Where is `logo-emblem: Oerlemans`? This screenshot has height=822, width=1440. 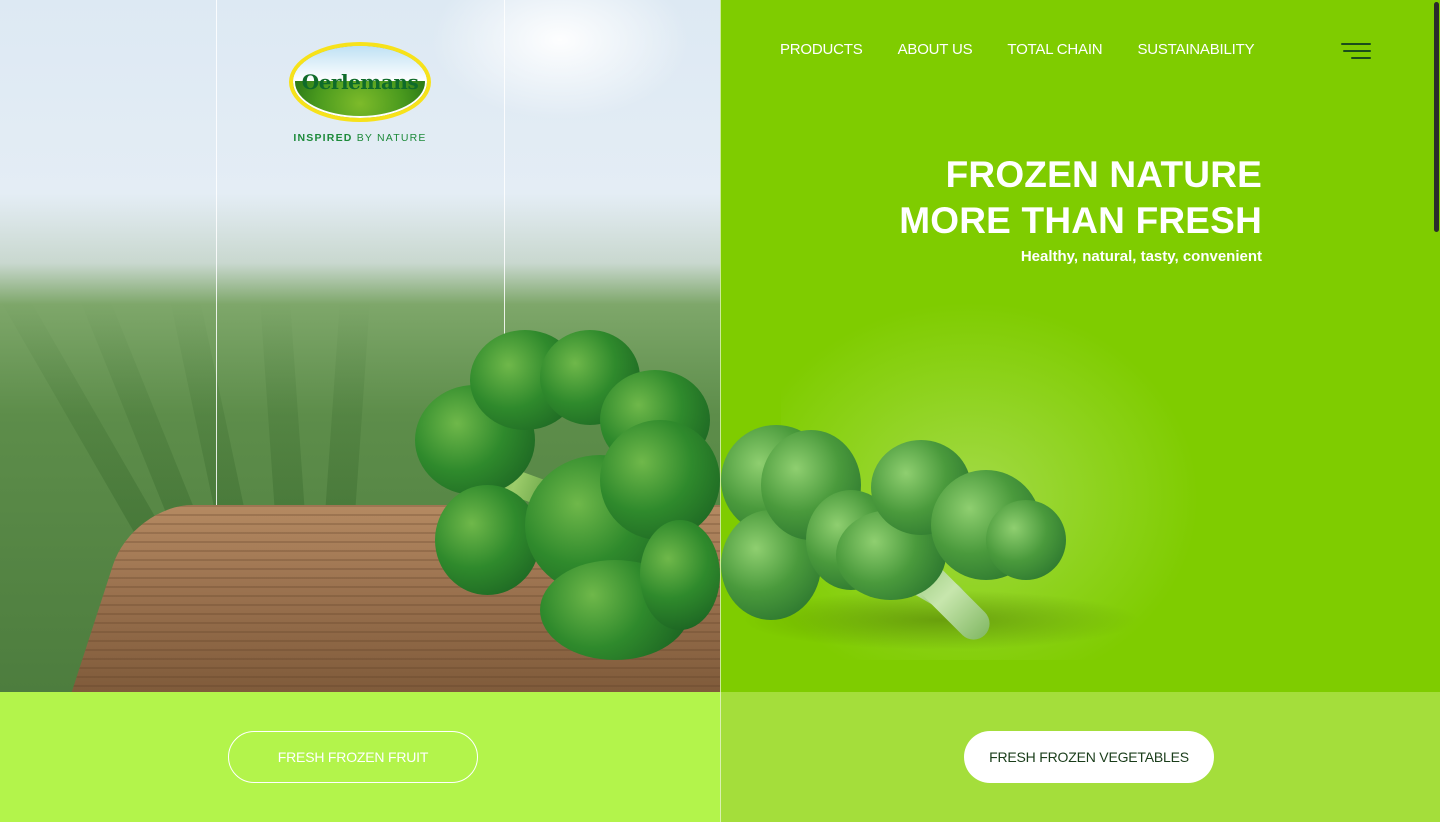 logo-emblem: Oerlemans is located at coordinates (360, 82).